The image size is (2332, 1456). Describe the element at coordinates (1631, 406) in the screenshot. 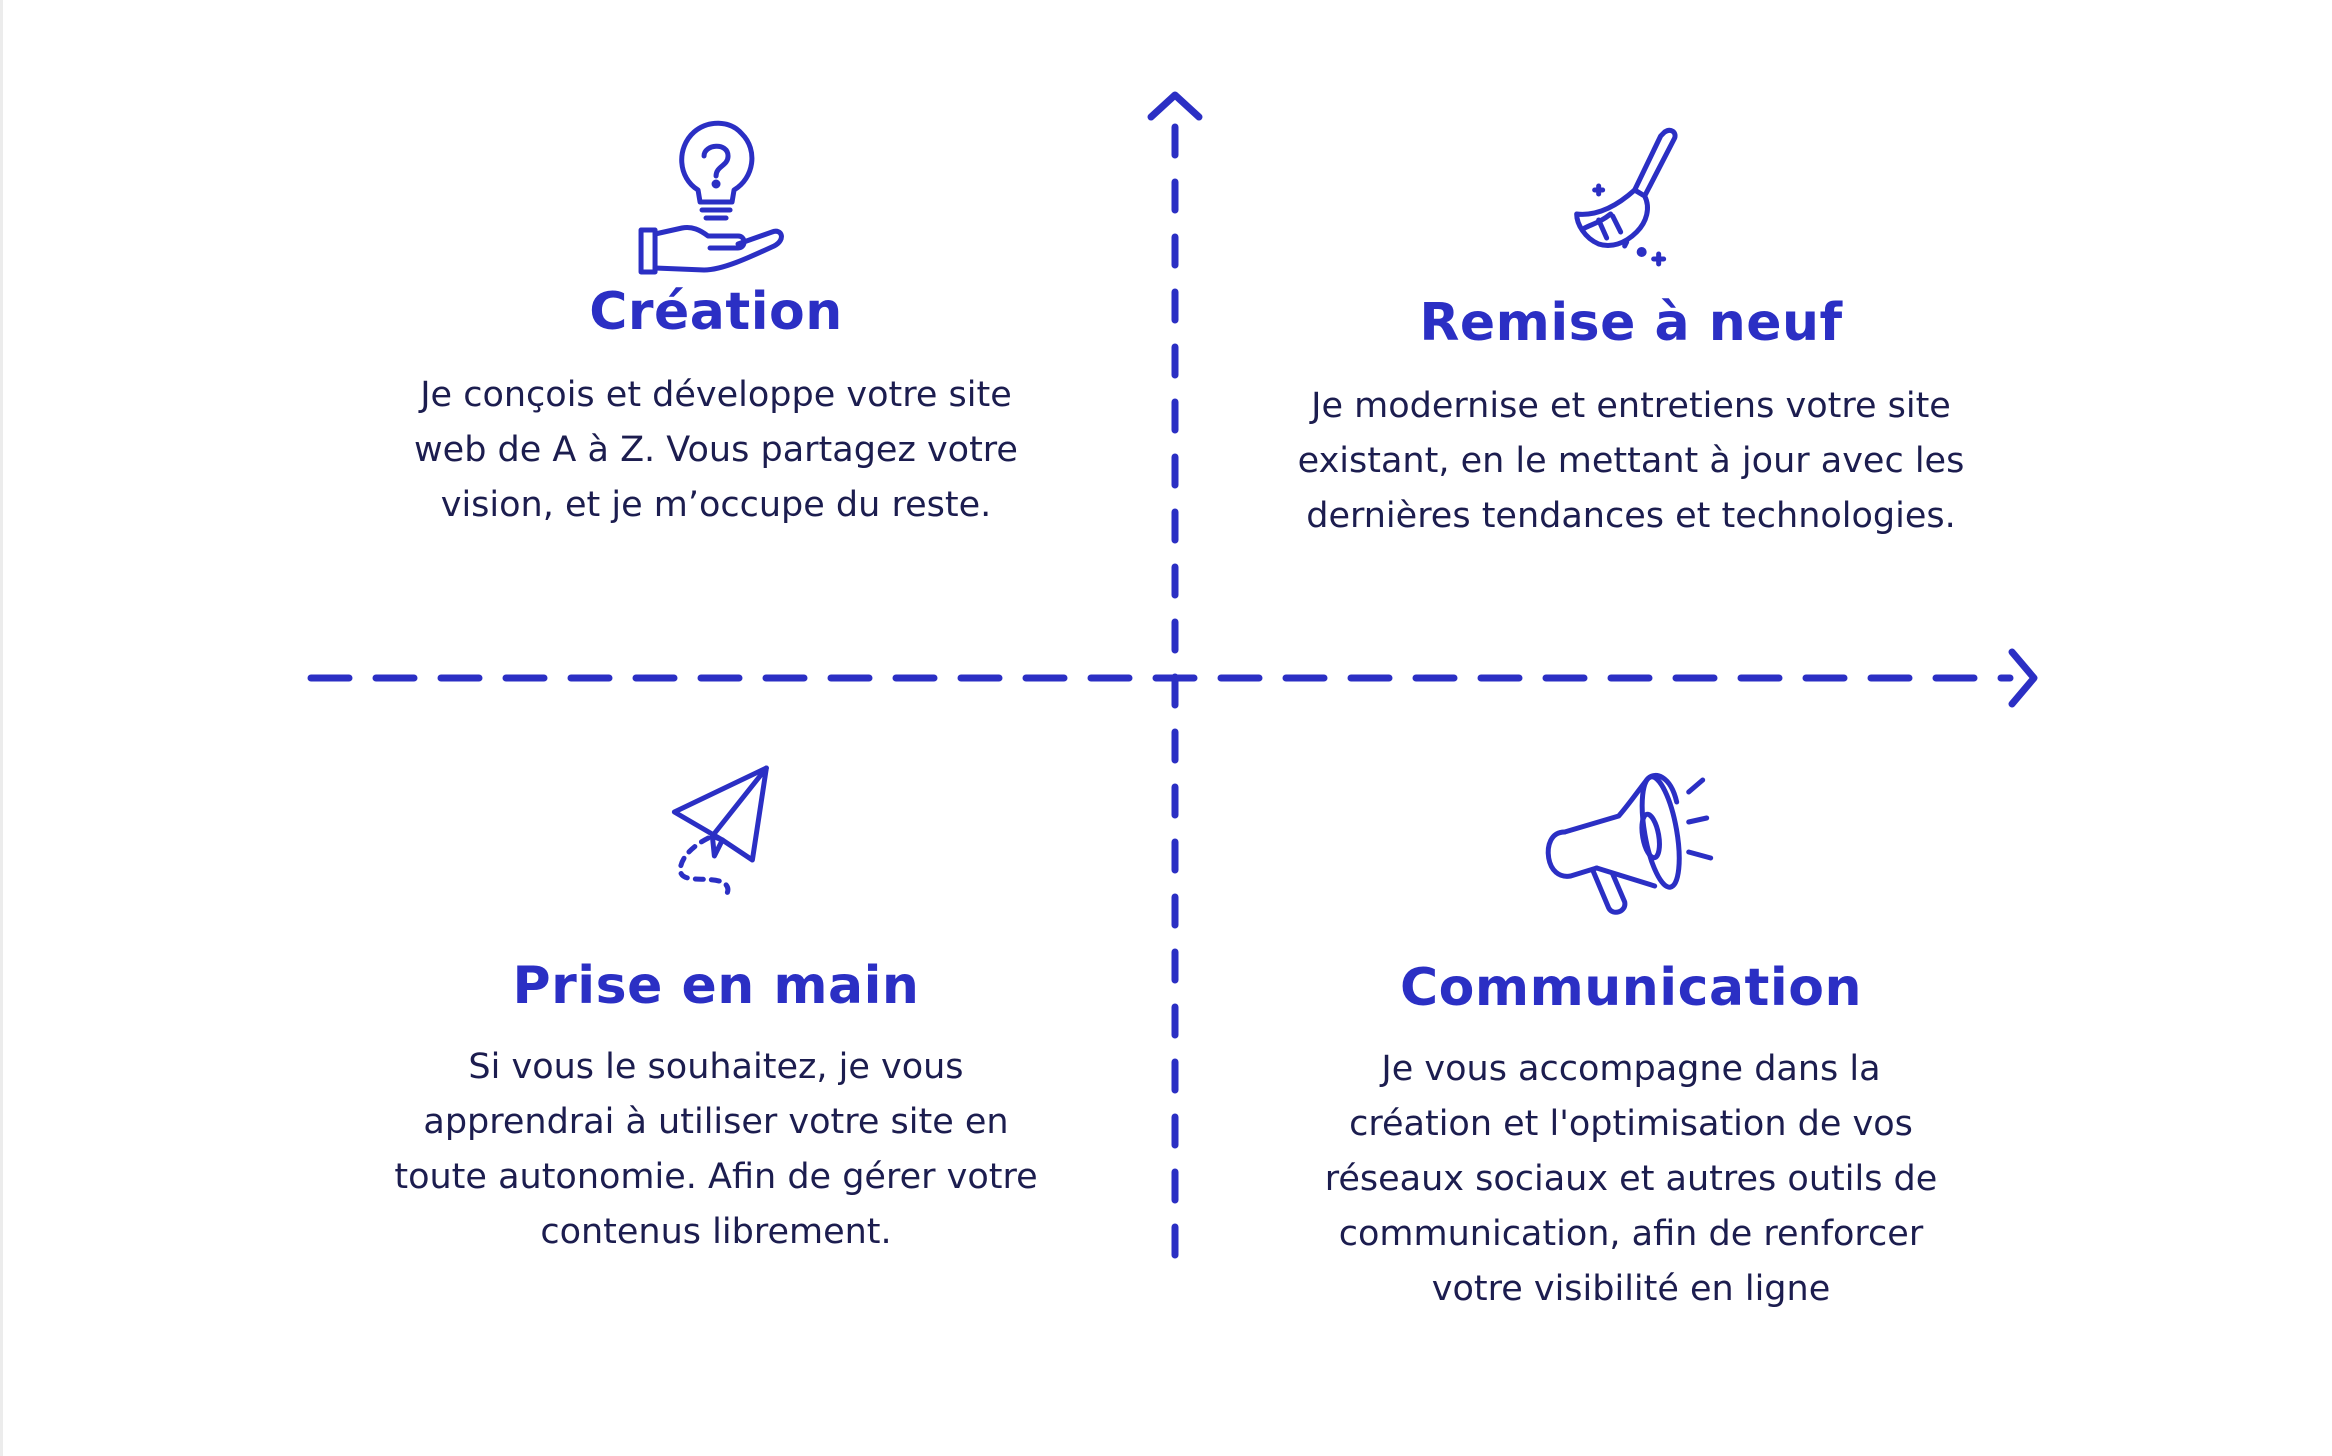

I see `description-line: Je modernise et entretiens votre site` at that location.